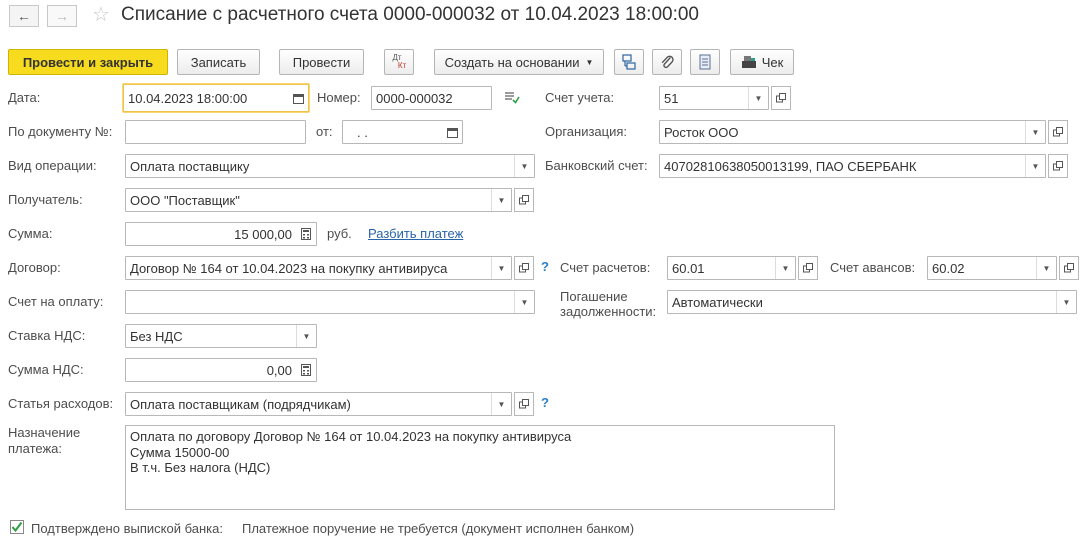  Describe the element at coordinates (415, 233) in the screenshot. I see `split-payment-link: Разбить платеж` at that location.